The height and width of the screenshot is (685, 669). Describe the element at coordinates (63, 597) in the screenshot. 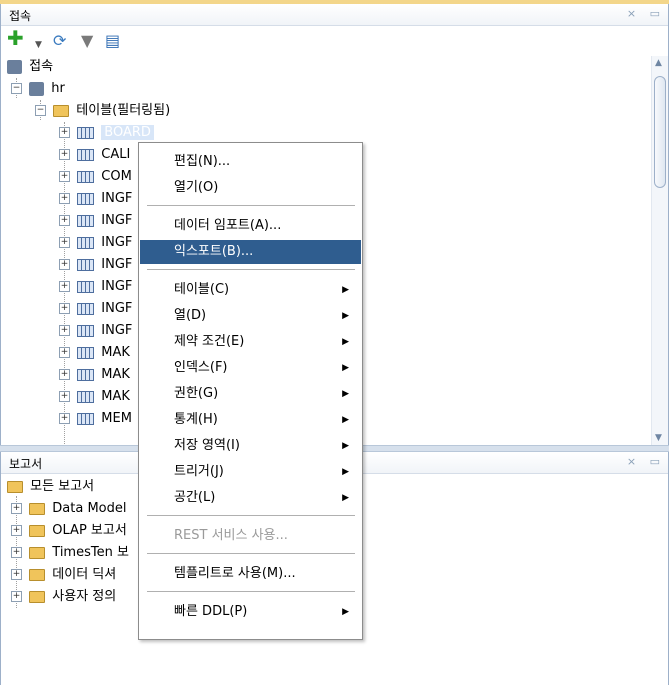

I see `reports-item: + 사용자 정의` at that location.